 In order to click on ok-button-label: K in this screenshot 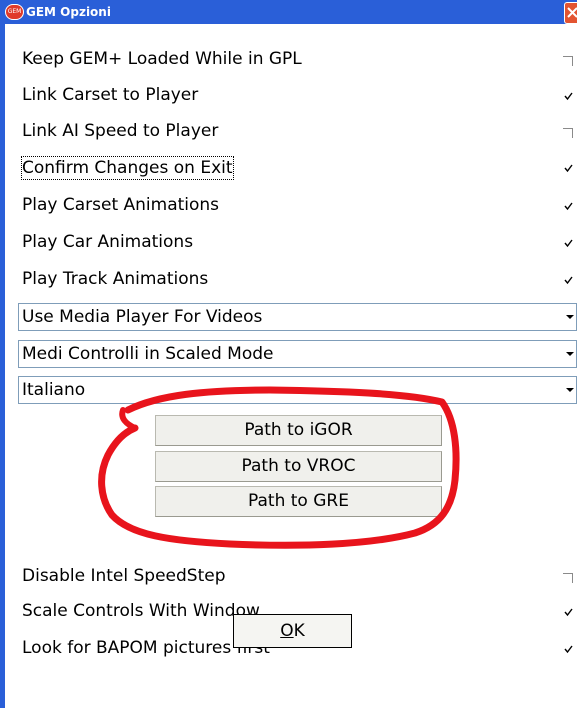, I will do `click(299, 631)`.